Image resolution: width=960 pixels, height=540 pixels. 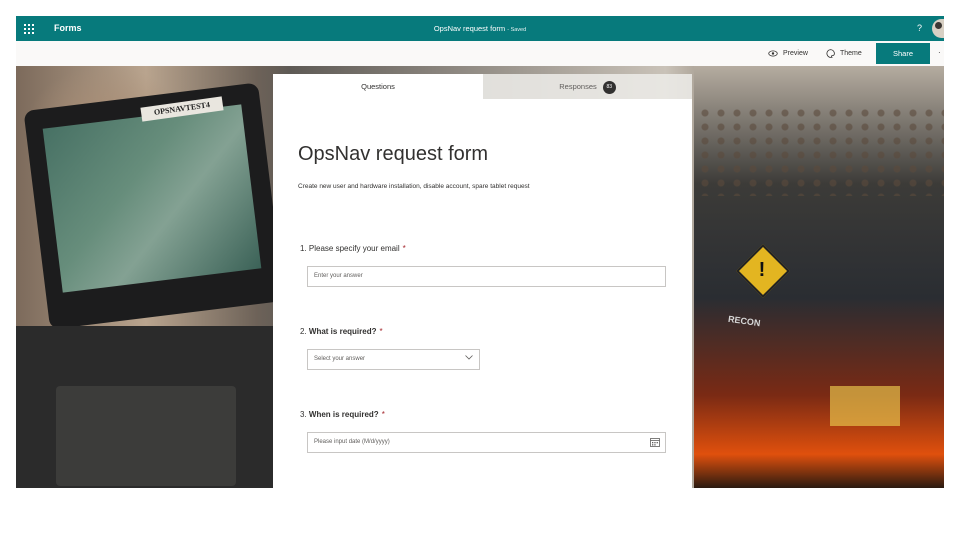 I want to click on question-3-text: When is required?, so click(x=343, y=414).